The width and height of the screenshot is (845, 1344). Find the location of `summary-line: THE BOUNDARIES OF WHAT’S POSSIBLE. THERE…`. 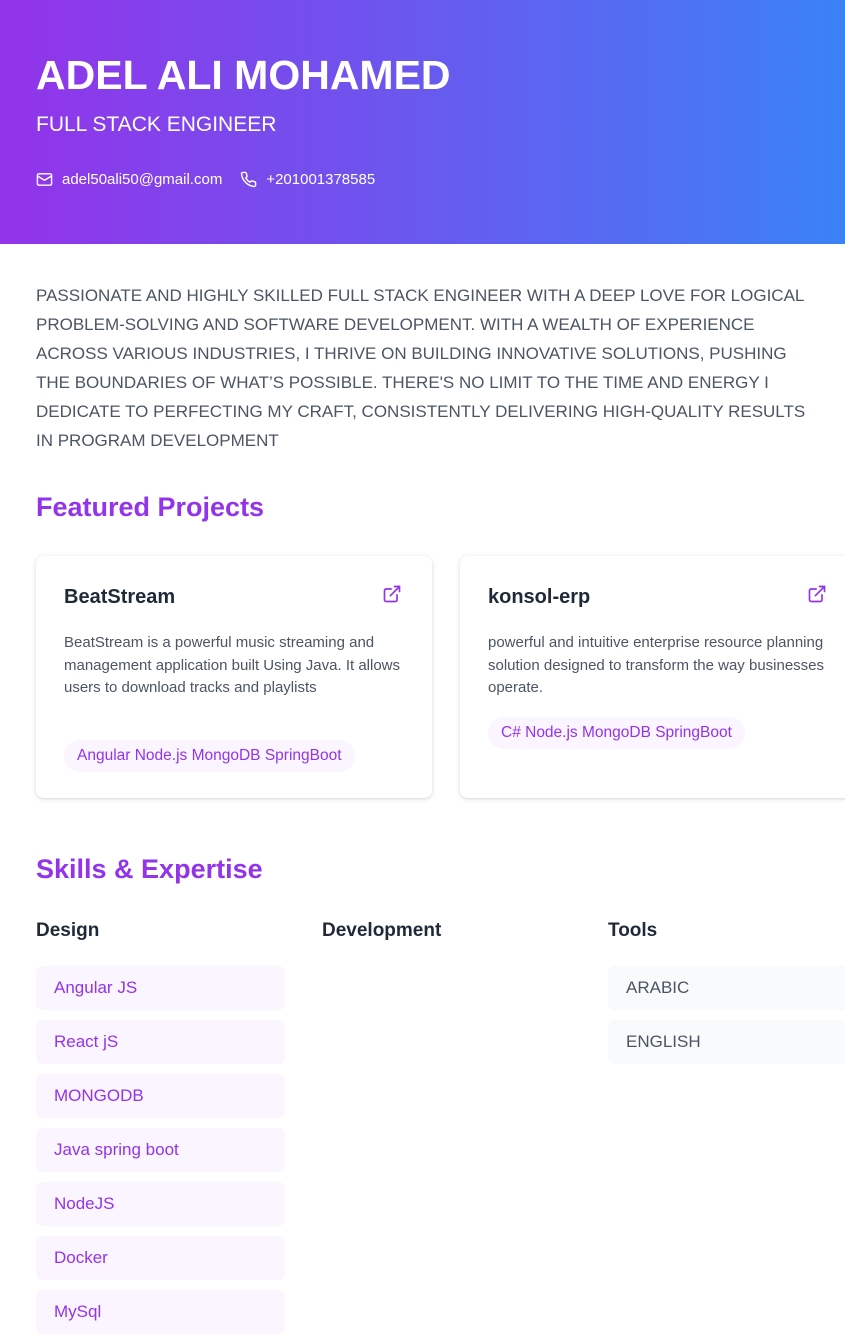

summary-line: THE BOUNDARIES OF WHAT’S POSSIBLE. THERE… is located at coordinates (402, 382).